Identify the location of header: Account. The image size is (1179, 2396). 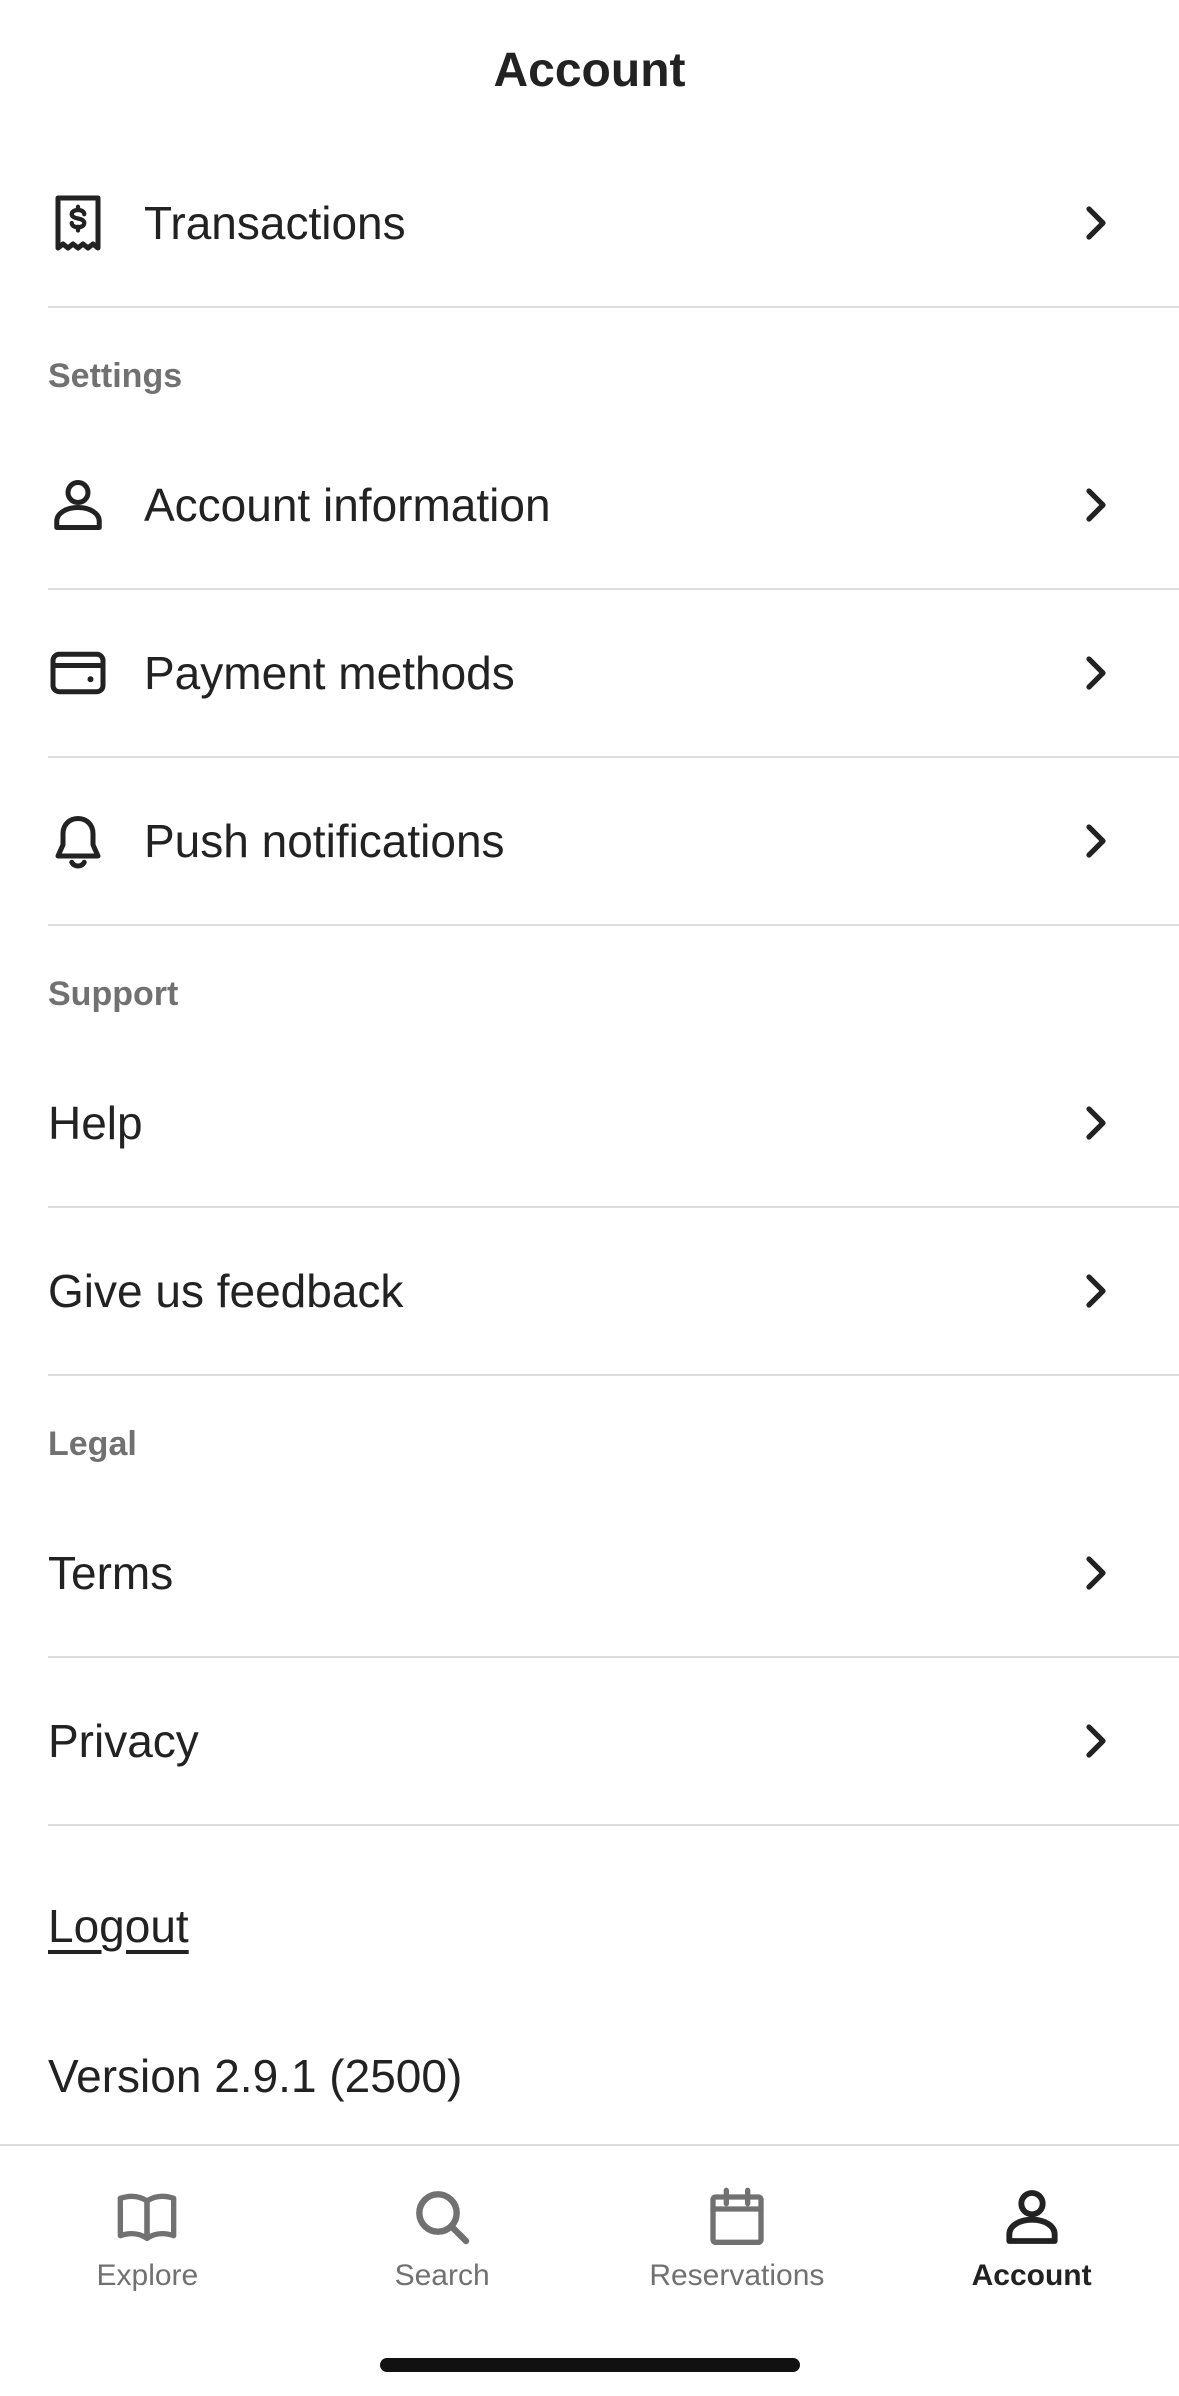
(589, 70).